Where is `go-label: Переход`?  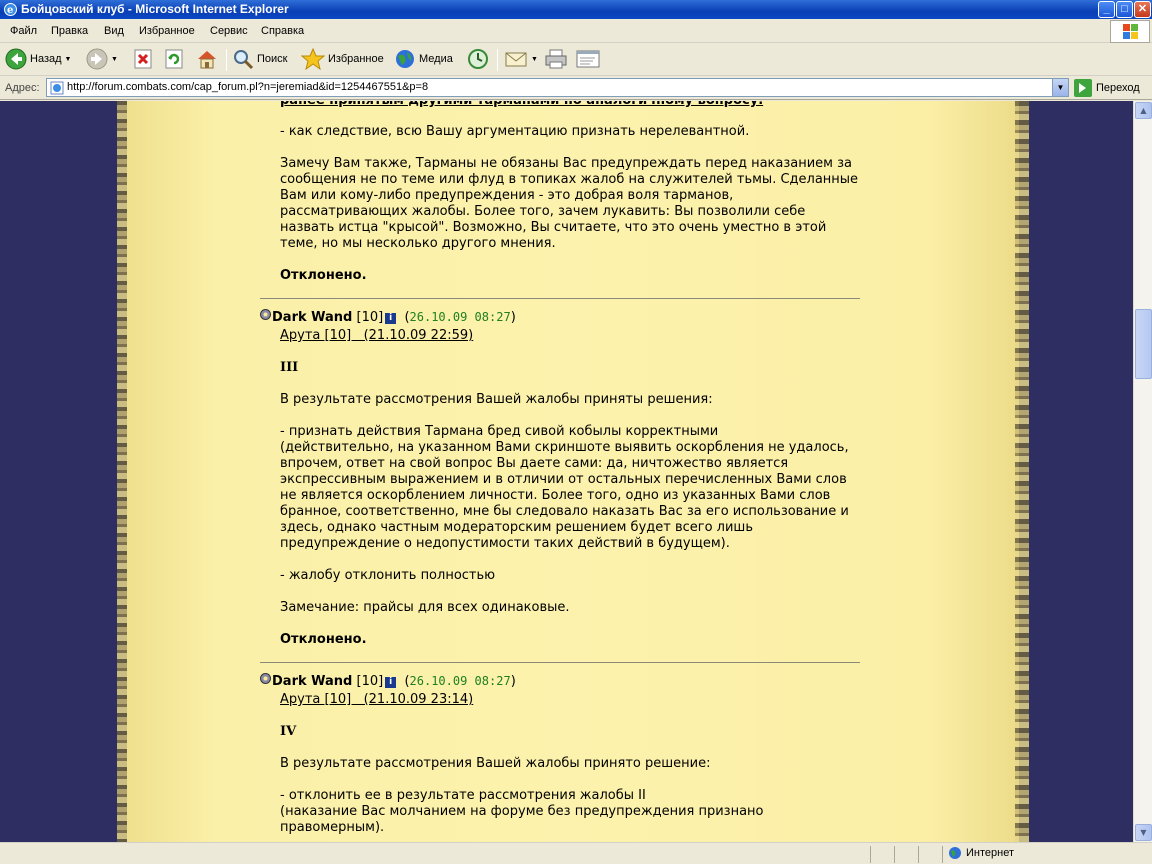
go-label: Переход is located at coordinates (1118, 88).